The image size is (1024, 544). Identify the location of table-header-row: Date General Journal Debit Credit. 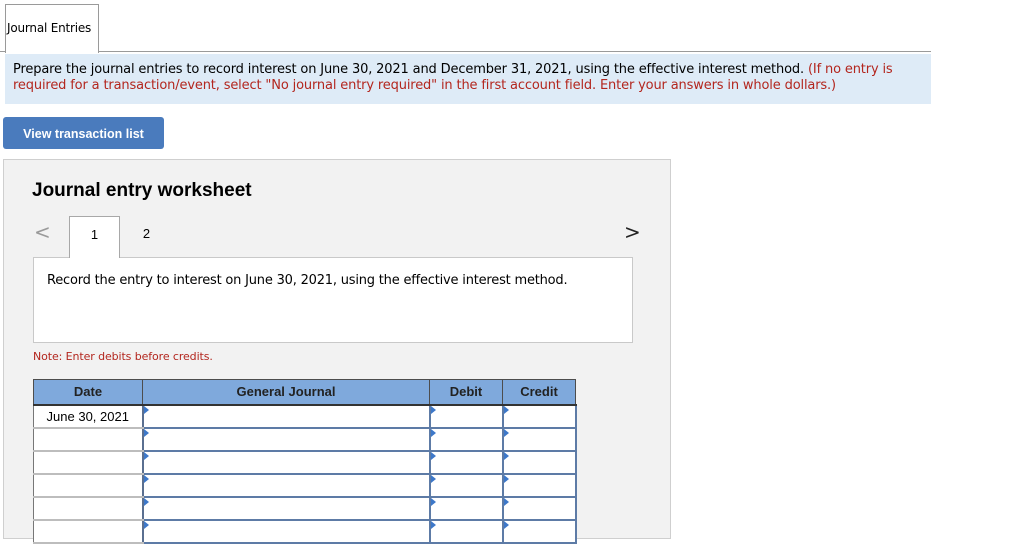
(304, 392).